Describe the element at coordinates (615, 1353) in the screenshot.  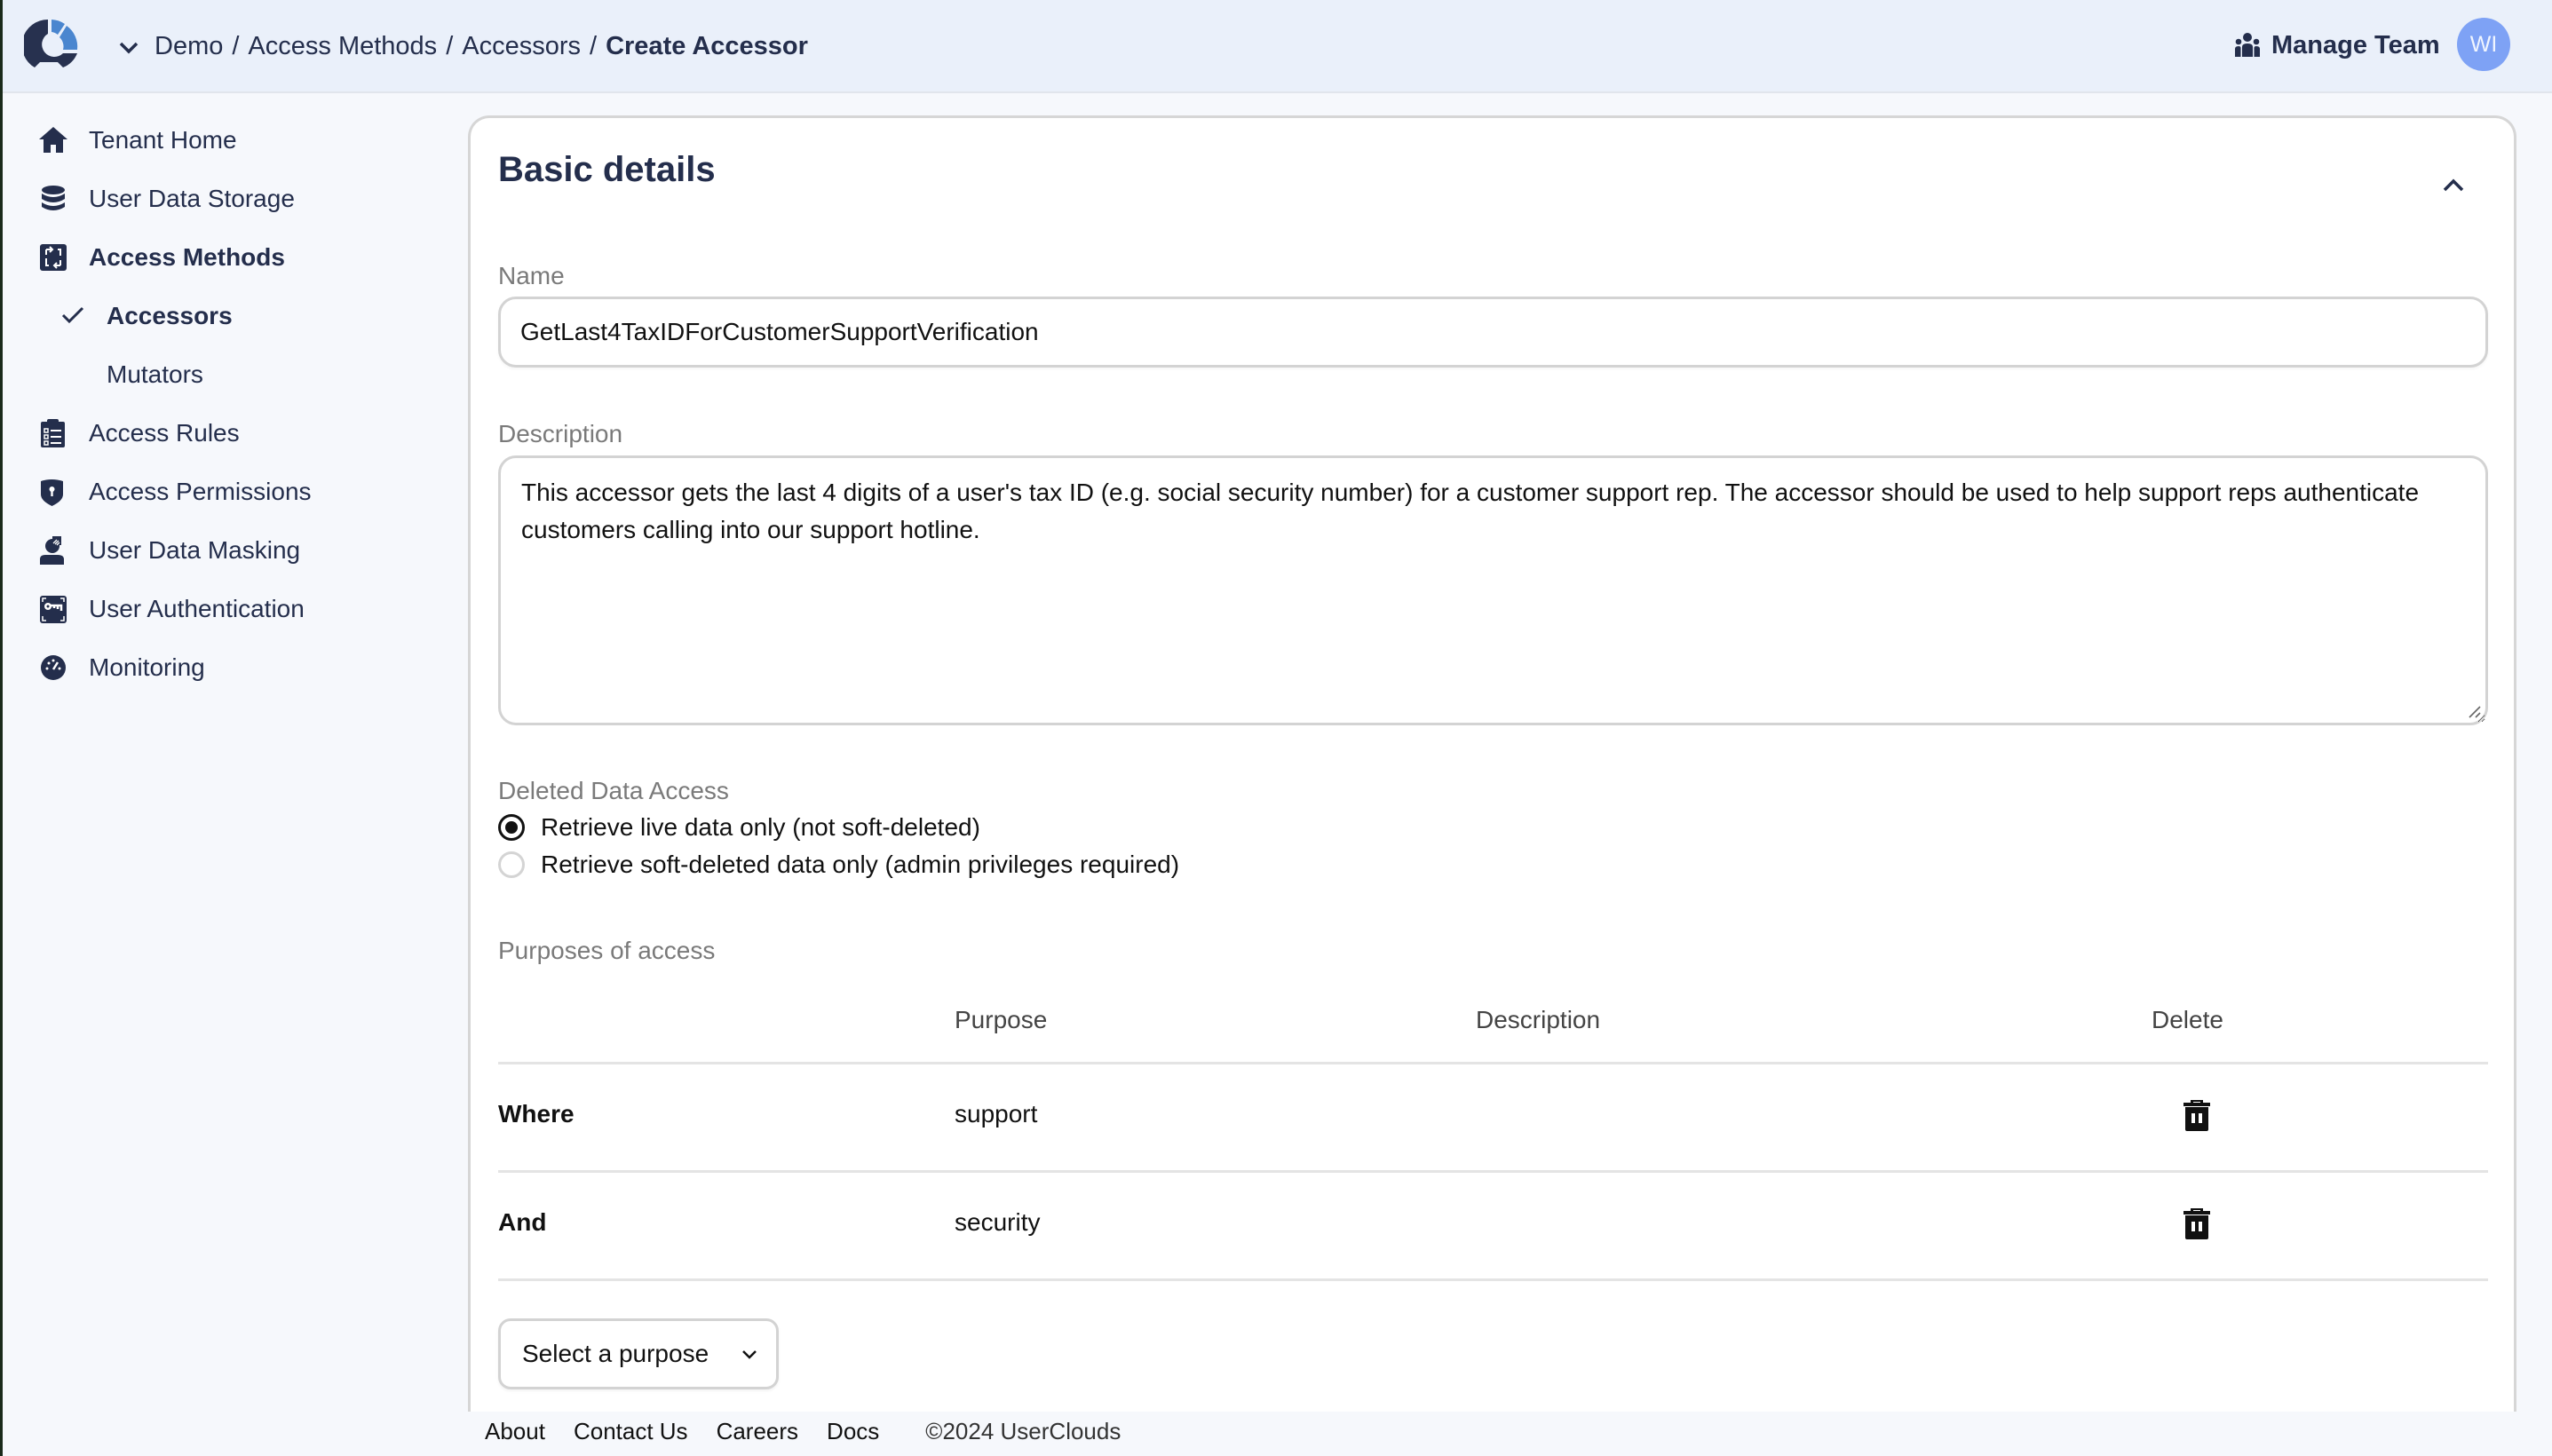
I see `select-purpose-label: Select a purpose` at that location.